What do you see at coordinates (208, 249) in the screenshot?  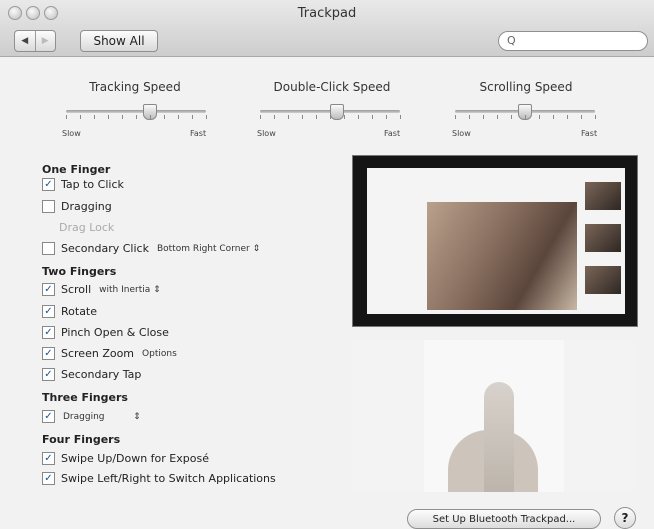 I see `secondary-click-popup: Bottom Right Corner ⇕` at bounding box center [208, 249].